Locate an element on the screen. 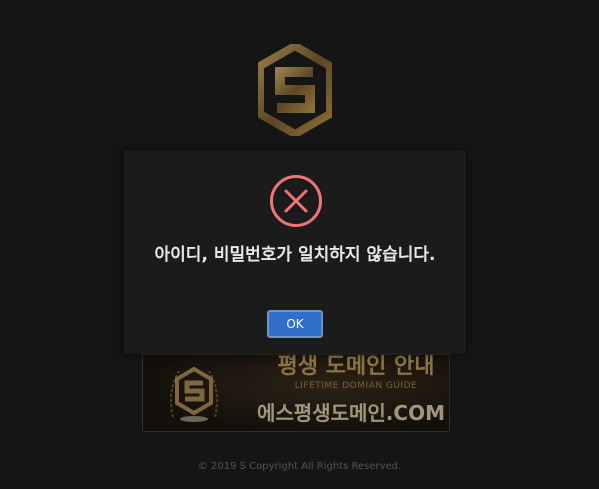  error-x-circle-icon is located at coordinates (296, 201).